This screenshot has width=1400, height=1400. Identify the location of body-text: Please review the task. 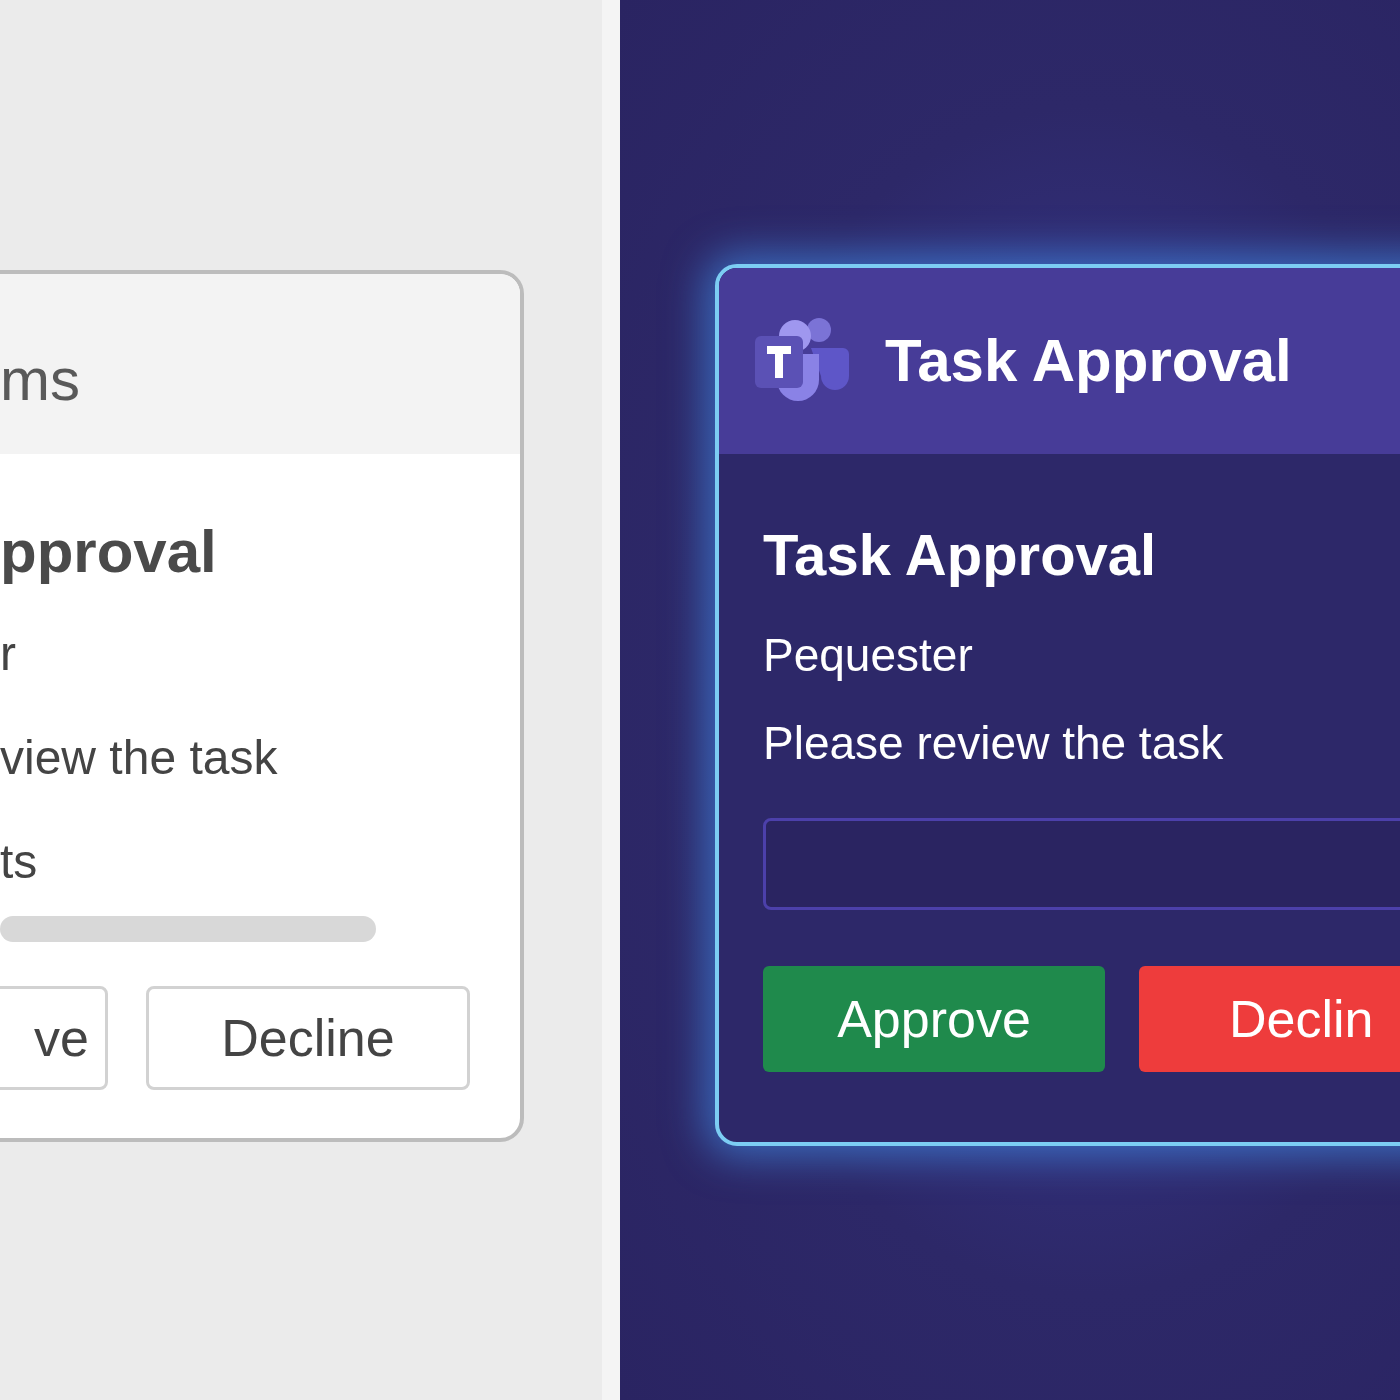
(993, 743).